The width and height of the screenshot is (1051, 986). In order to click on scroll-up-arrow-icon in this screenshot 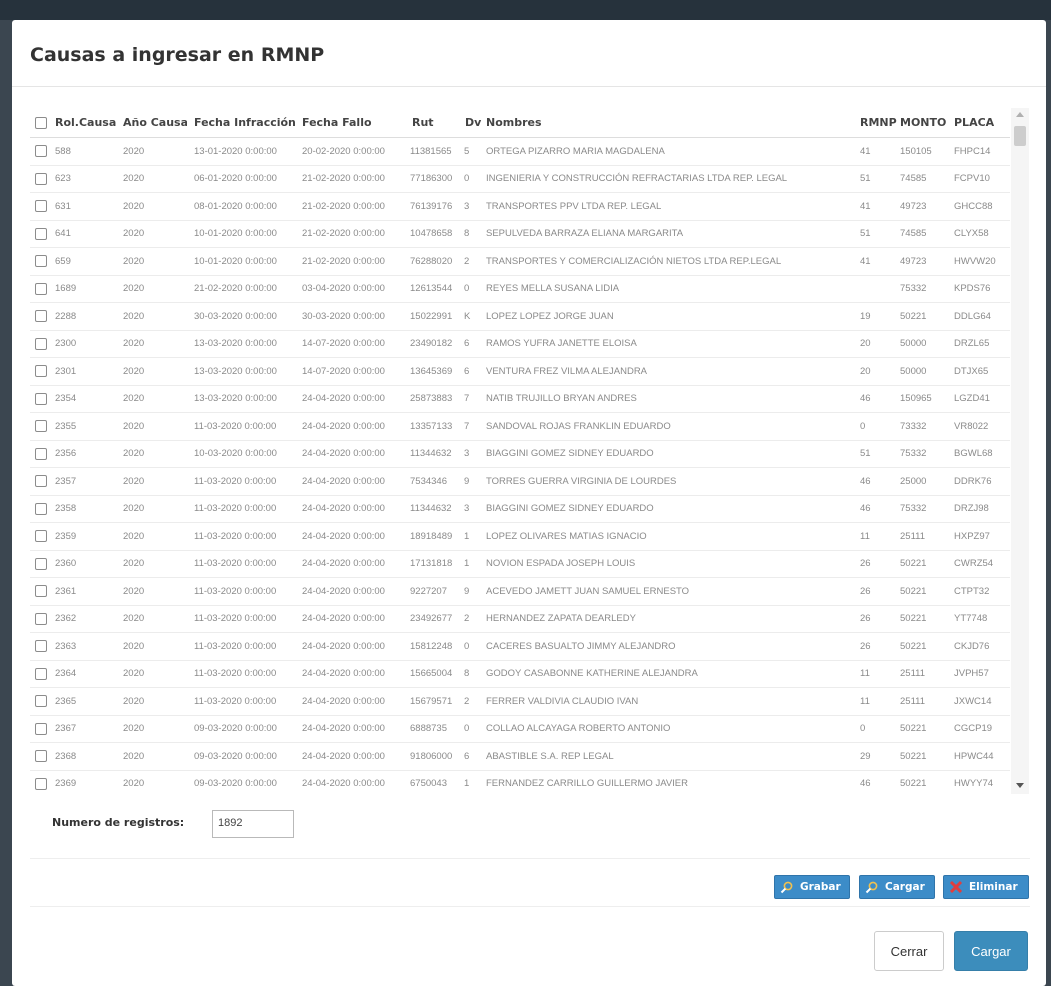, I will do `click(1020, 114)`.